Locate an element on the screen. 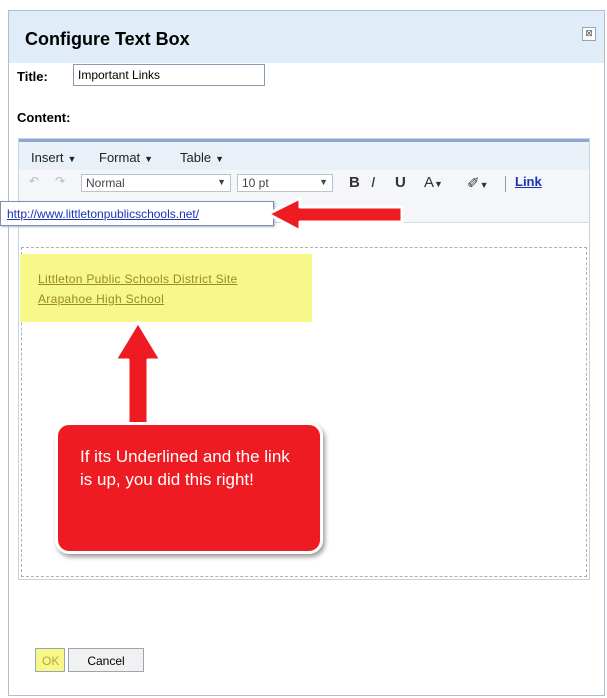 This screenshot has height=698, width=607. menu-insert: Insert ▼ is located at coordinates (53, 157).